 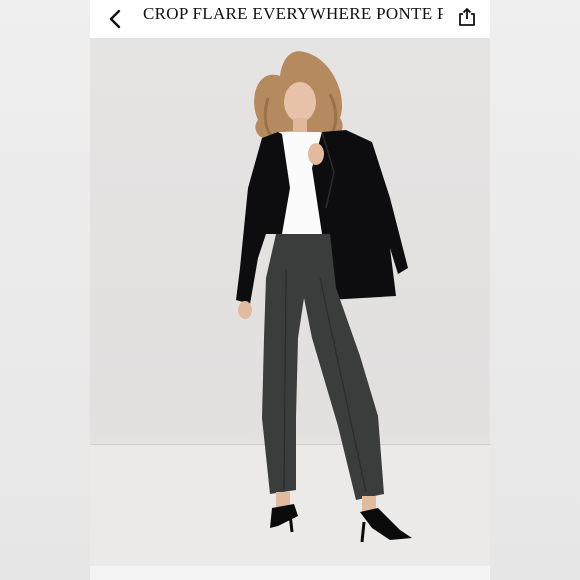 I want to click on back-button, so click(x=115, y=19).